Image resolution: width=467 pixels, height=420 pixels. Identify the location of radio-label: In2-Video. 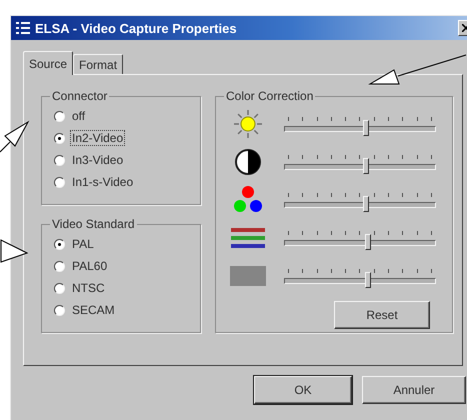
(98, 138).